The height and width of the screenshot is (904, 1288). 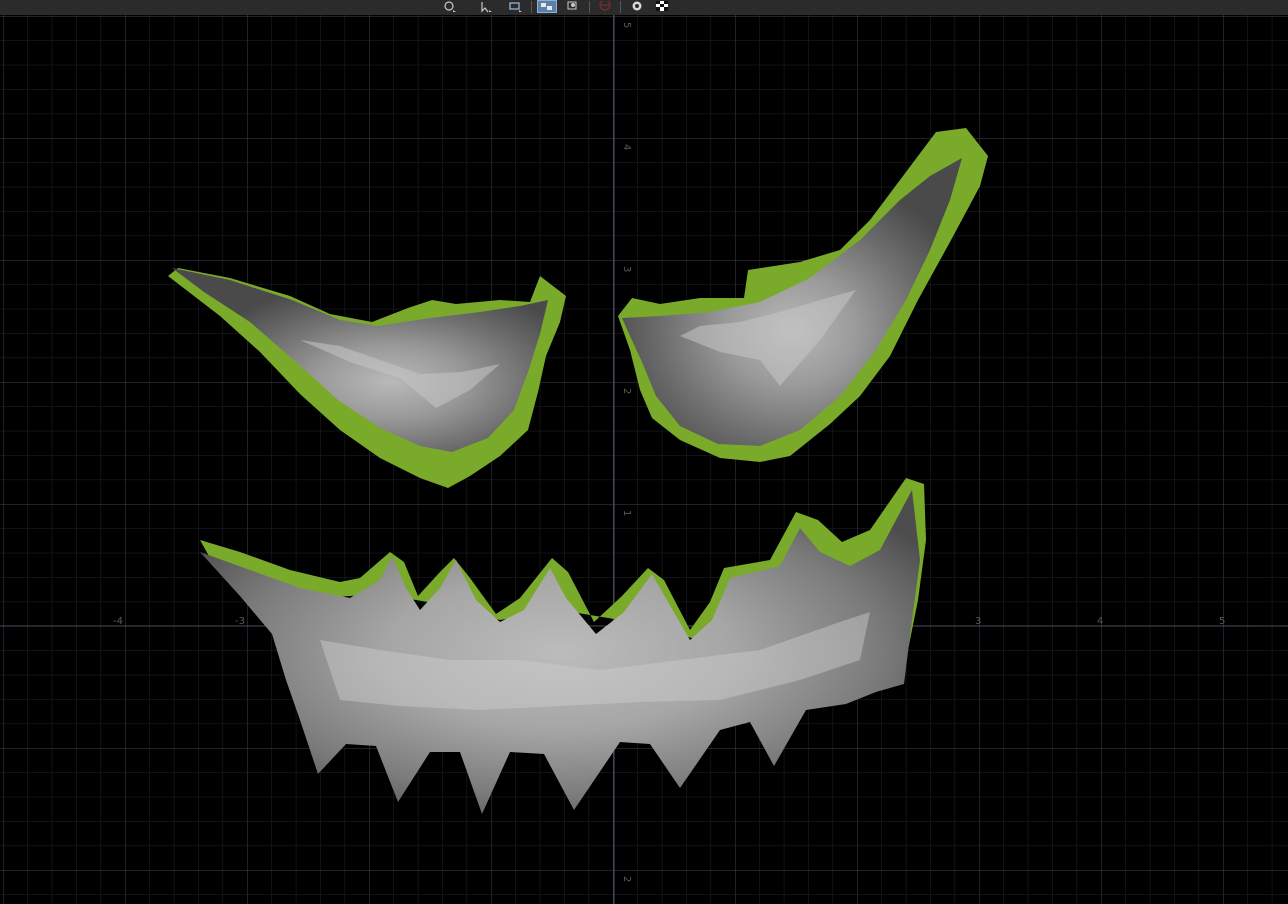 What do you see at coordinates (626, 25) in the screenshot?
I see `y-axis-label: 5` at bounding box center [626, 25].